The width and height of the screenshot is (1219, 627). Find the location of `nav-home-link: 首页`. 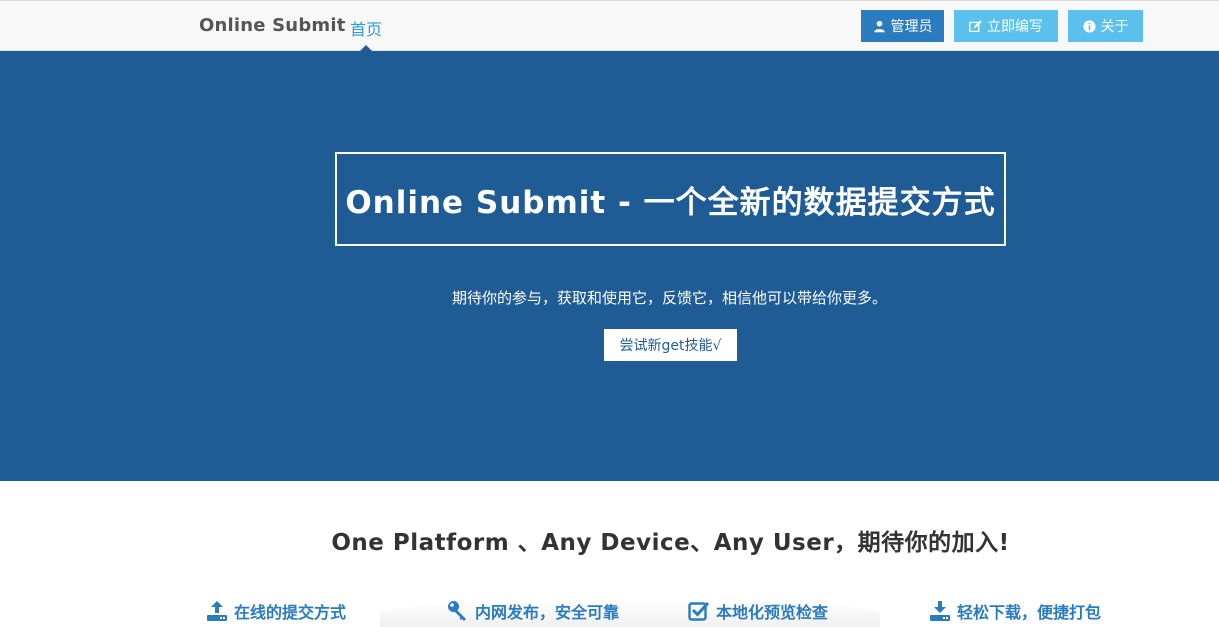

nav-home-link: 首页 is located at coordinates (366, 28).